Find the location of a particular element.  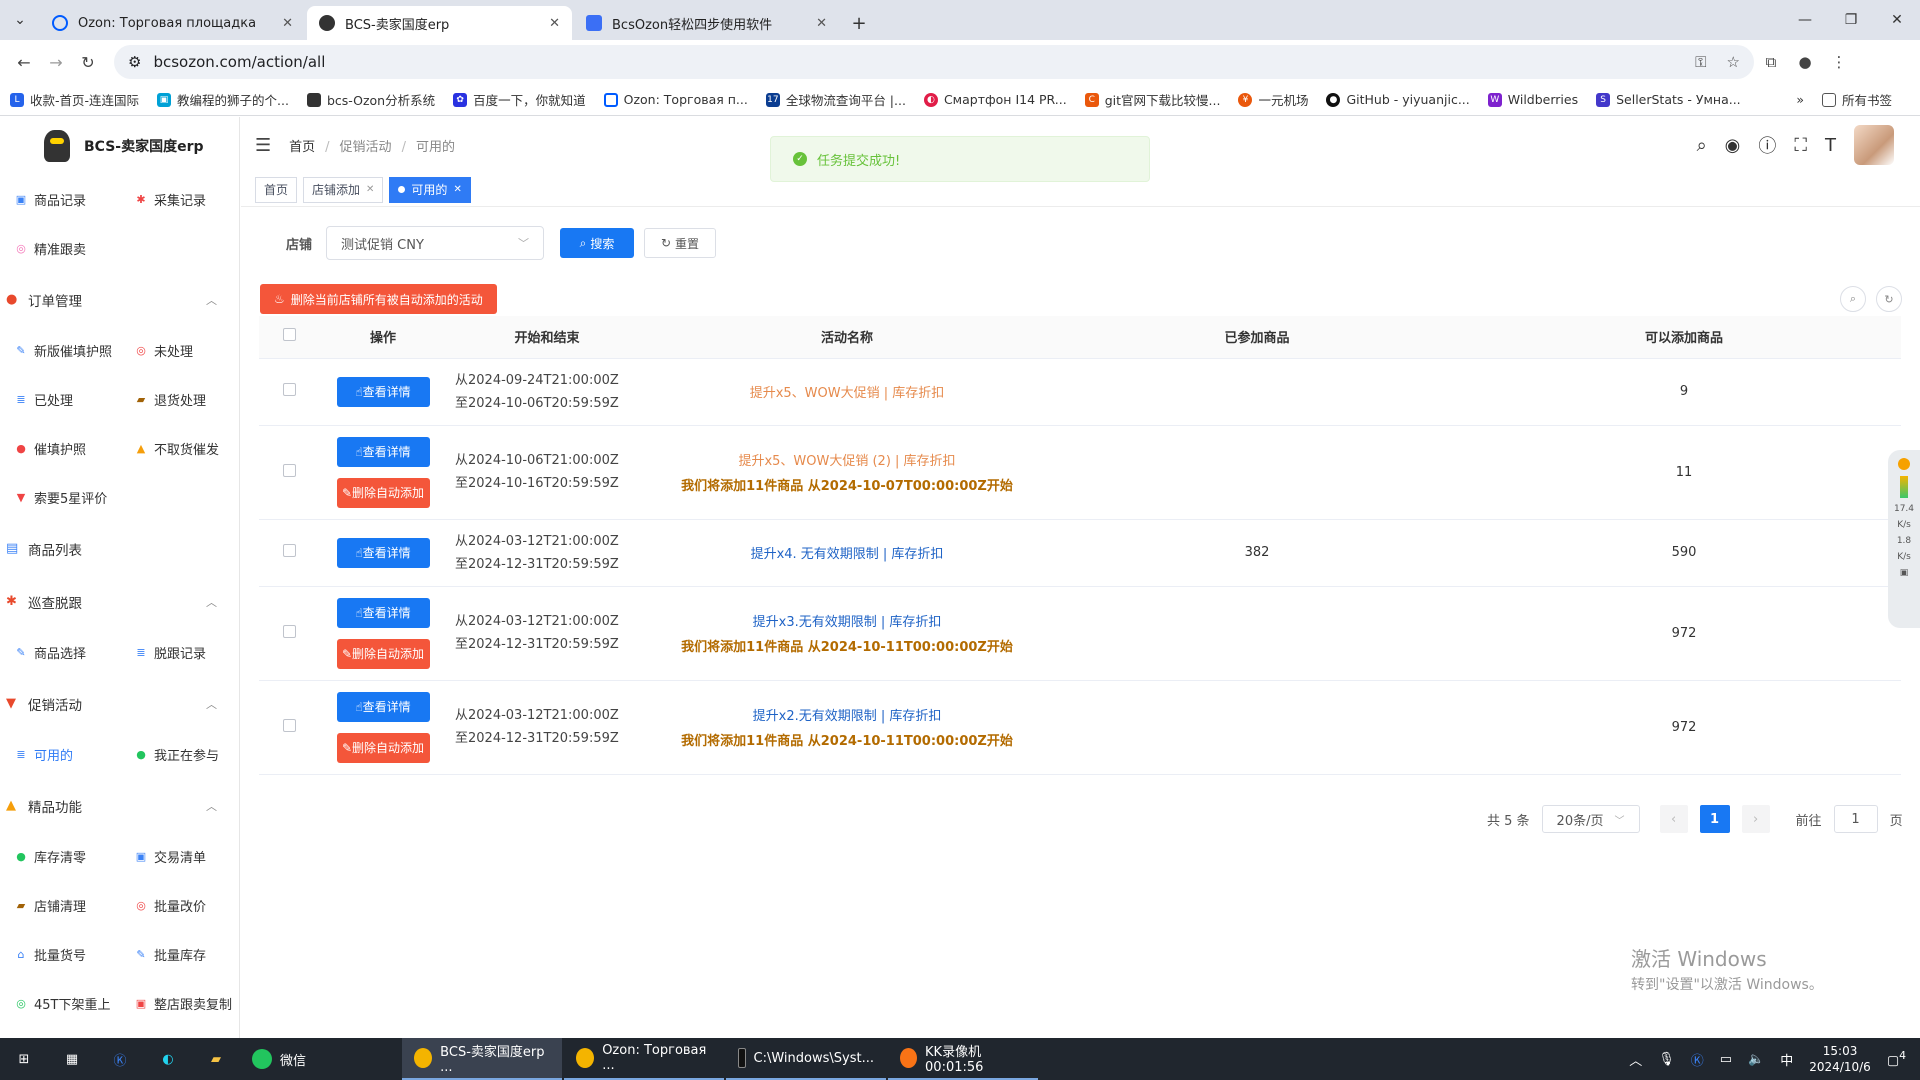

bookmark-item: ✿ 百度一下，你就知道 is located at coordinates (519, 99).